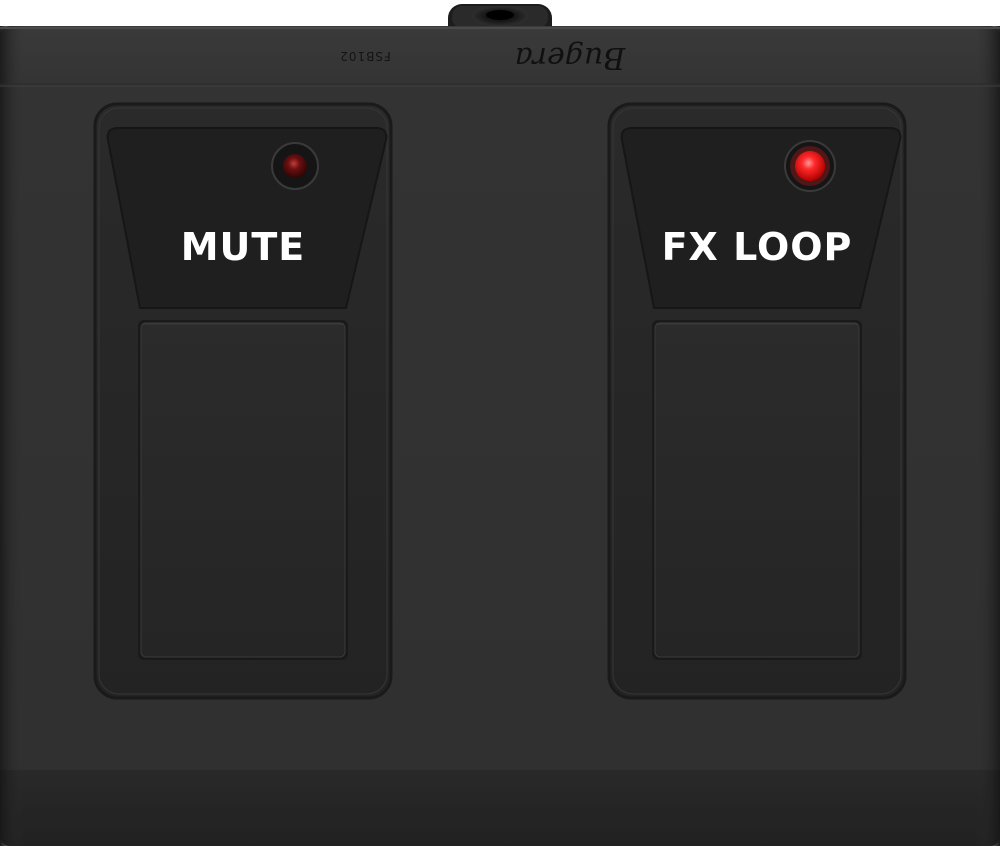  I want to click on pedal-button-fx-loop, so click(757, 490).